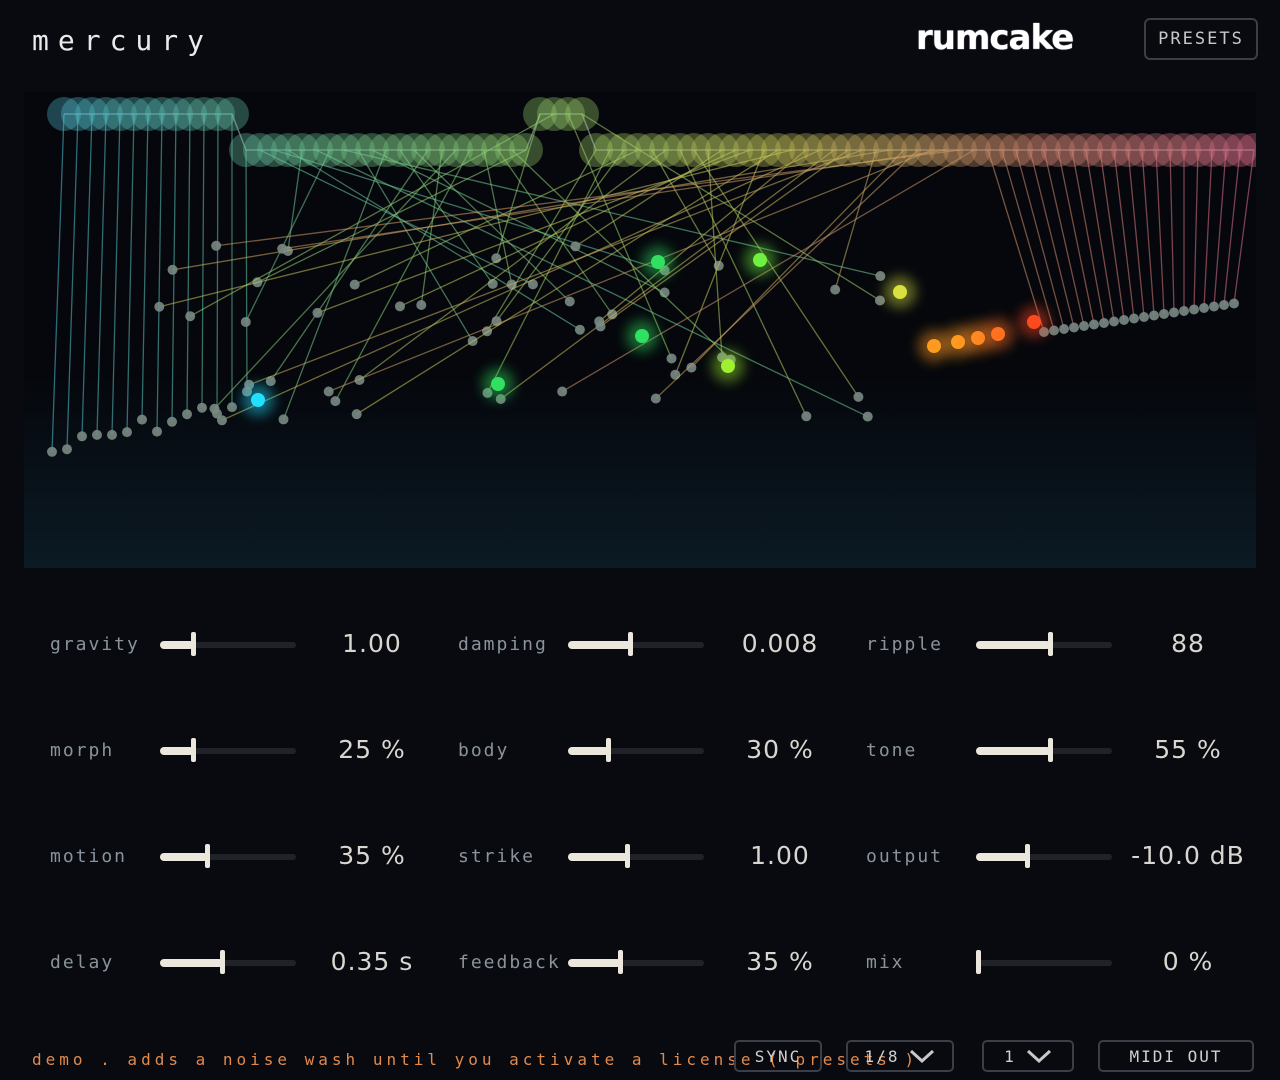 Image resolution: width=1280 pixels, height=1080 pixels. Describe the element at coordinates (228, 644) in the screenshot. I see `gravity-slider` at that location.